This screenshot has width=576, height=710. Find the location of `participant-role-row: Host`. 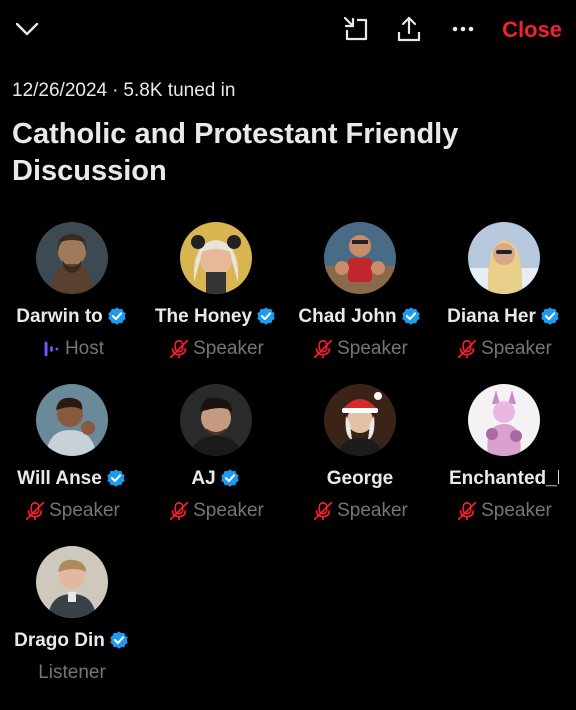

participant-role-row: Host is located at coordinates (72, 349).